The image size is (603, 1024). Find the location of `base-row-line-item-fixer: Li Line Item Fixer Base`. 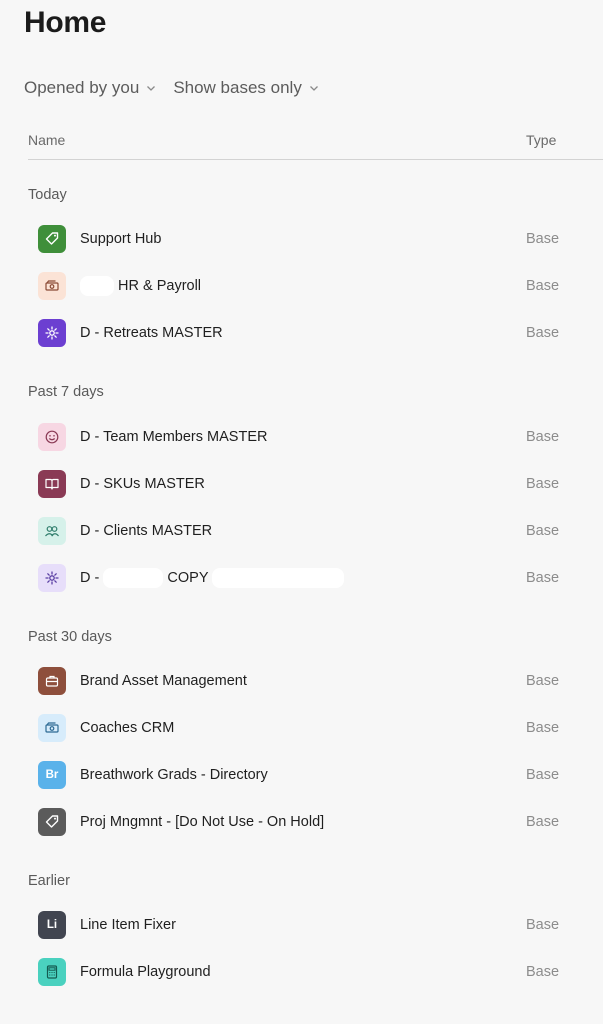

base-row-line-item-fixer: Li Line Item Fixer Base is located at coordinates (315, 924).